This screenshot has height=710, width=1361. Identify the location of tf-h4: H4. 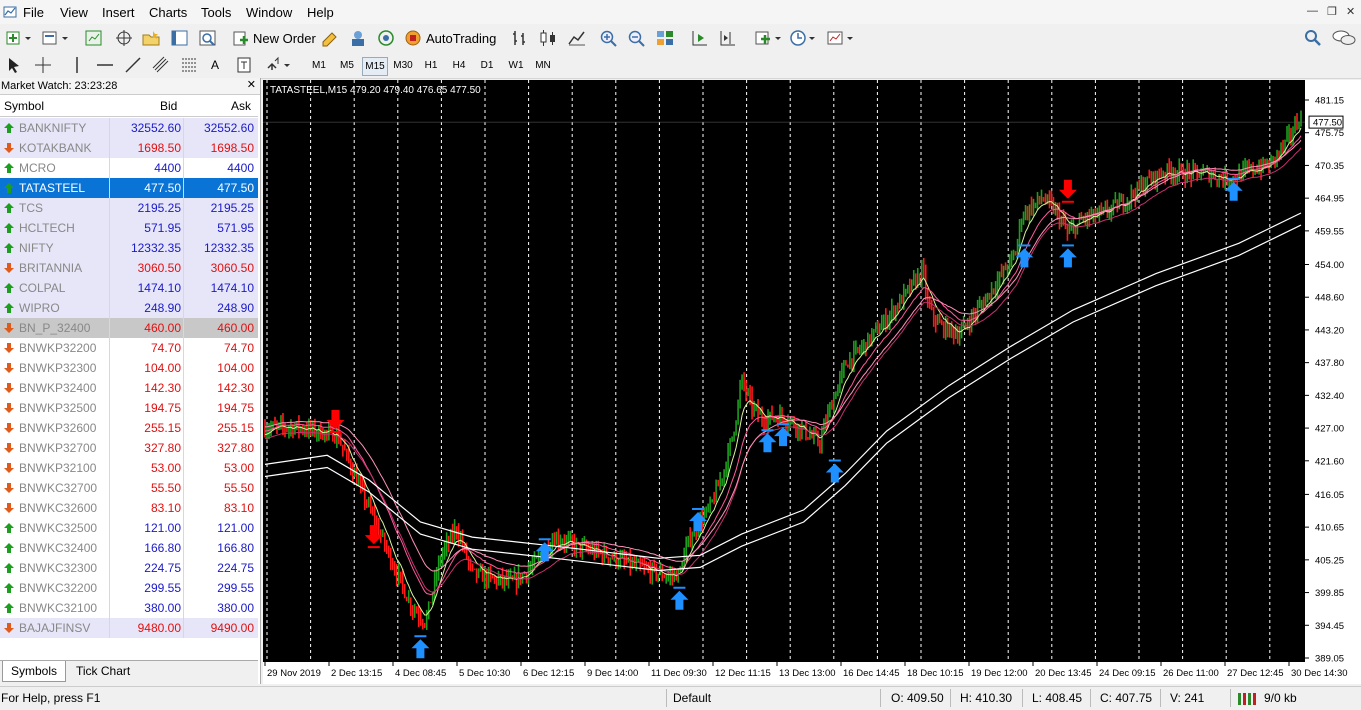
(459, 65).